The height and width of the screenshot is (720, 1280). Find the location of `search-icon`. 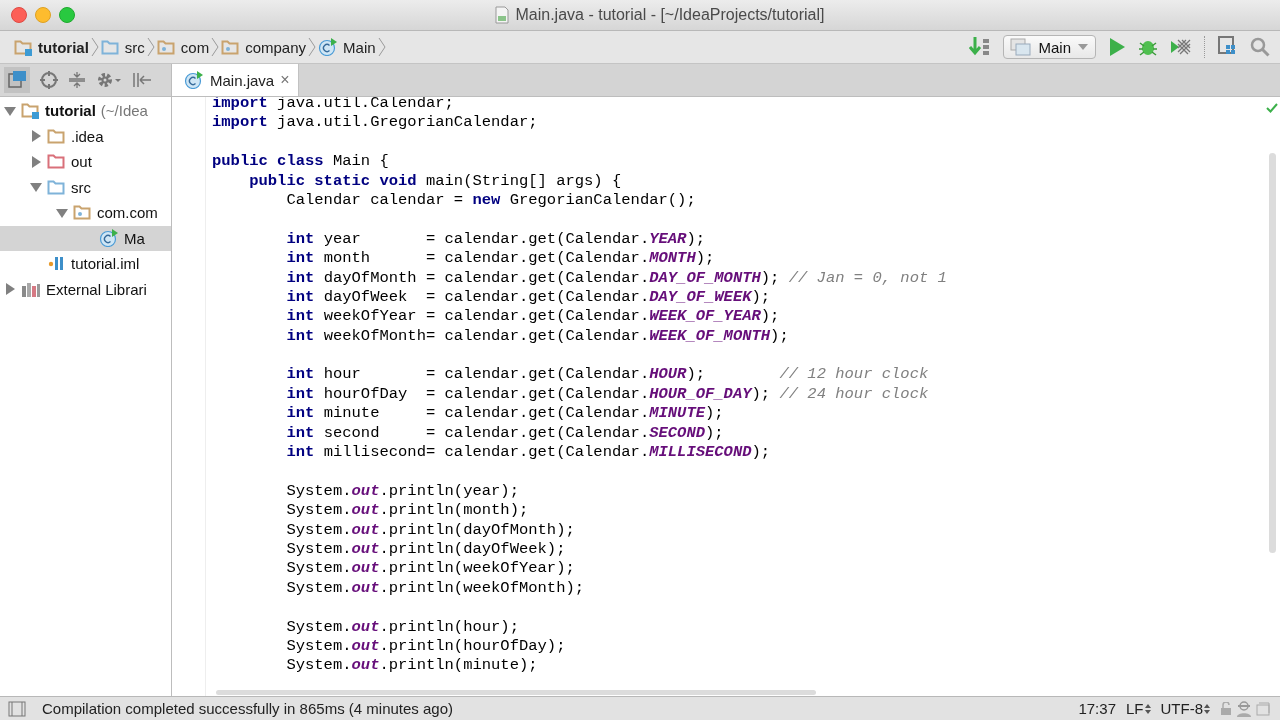

search-icon is located at coordinates (1260, 47).